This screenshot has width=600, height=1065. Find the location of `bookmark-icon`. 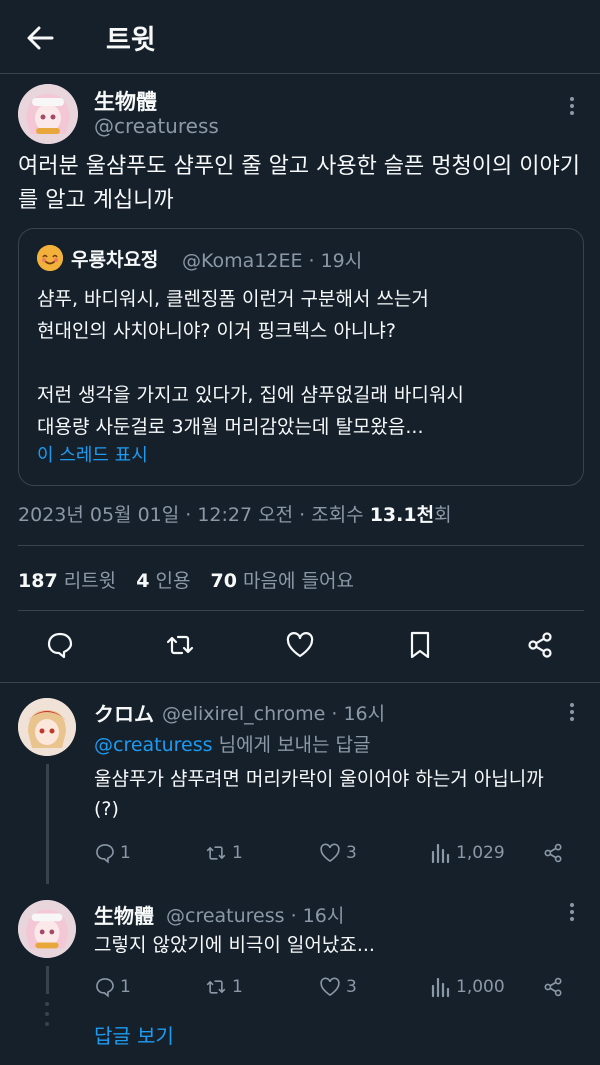

bookmark-icon is located at coordinates (420, 645).